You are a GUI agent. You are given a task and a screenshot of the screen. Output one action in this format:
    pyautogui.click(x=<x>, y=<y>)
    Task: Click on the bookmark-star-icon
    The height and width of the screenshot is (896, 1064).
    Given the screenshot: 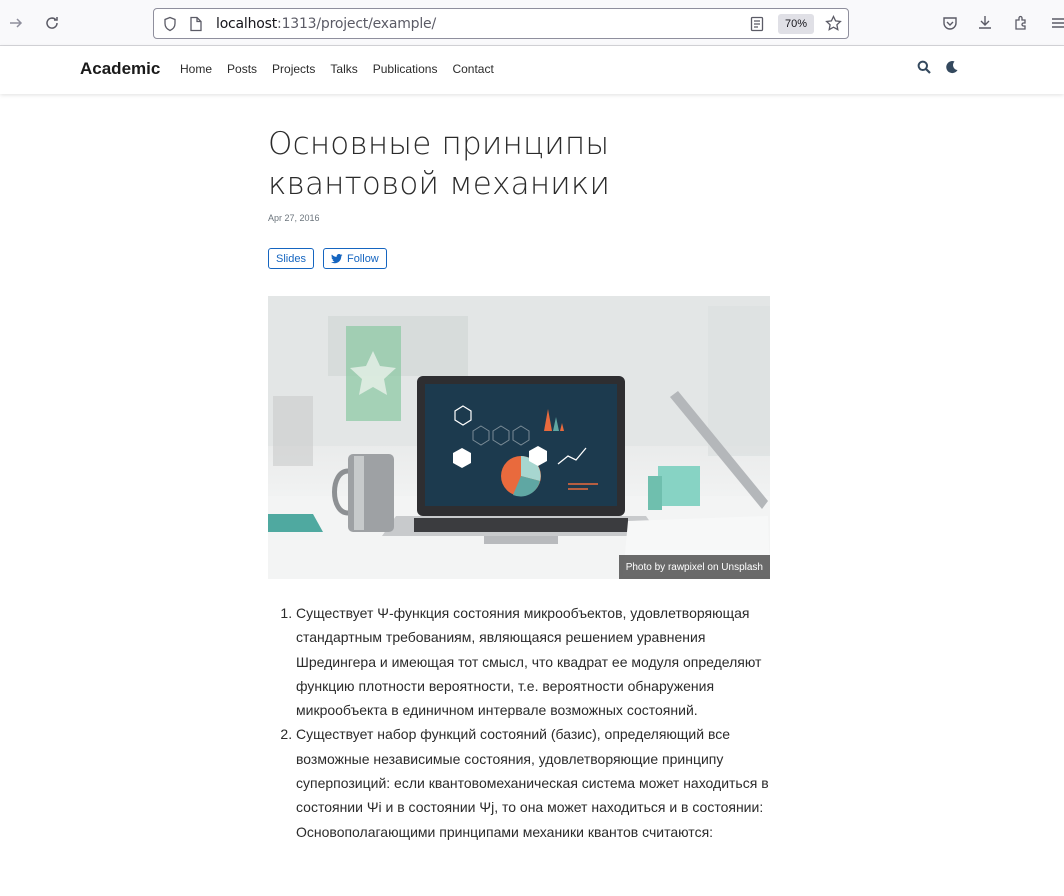 What is the action you would take?
    pyautogui.click(x=833, y=25)
    